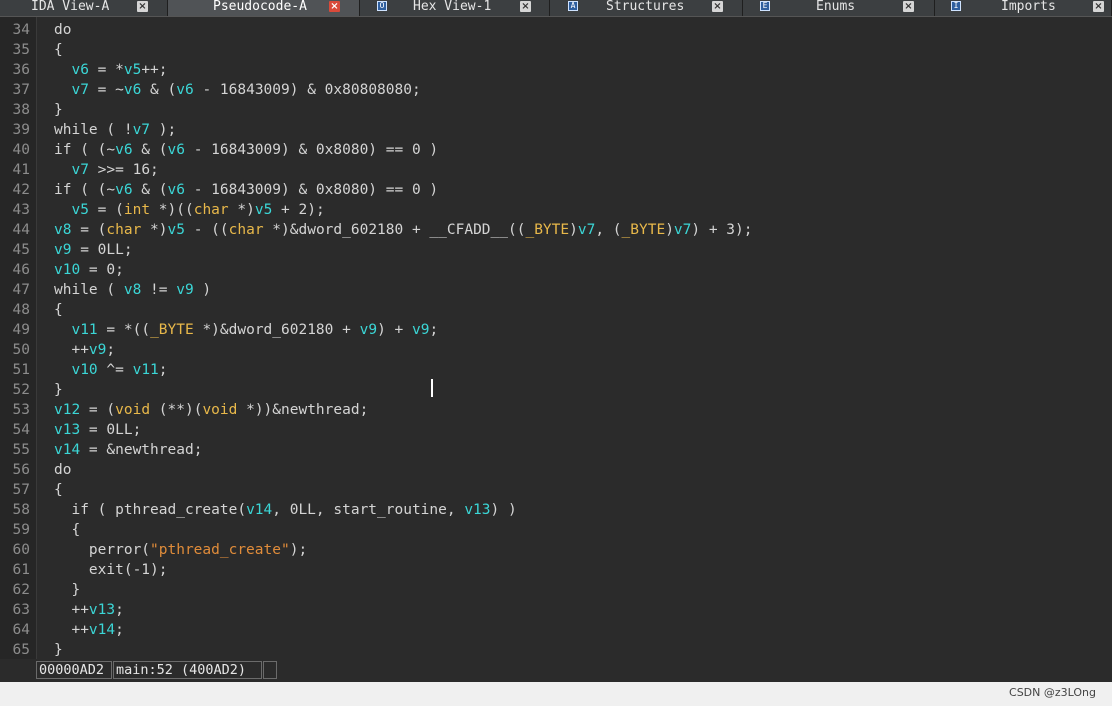  What do you see at coordinates (270, 670) in the screenshot?
I see `status-extra` at bounding box center [270, 670].